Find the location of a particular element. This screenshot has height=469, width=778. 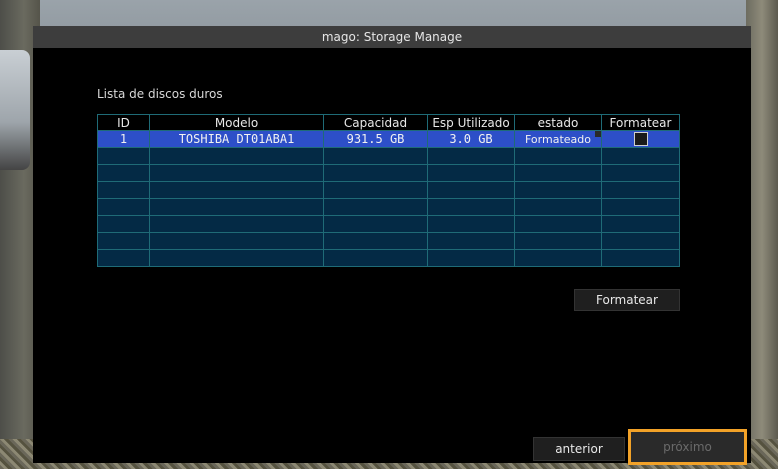

disk-list-label: Lista de discos duros is located at coordinates (160, 94).